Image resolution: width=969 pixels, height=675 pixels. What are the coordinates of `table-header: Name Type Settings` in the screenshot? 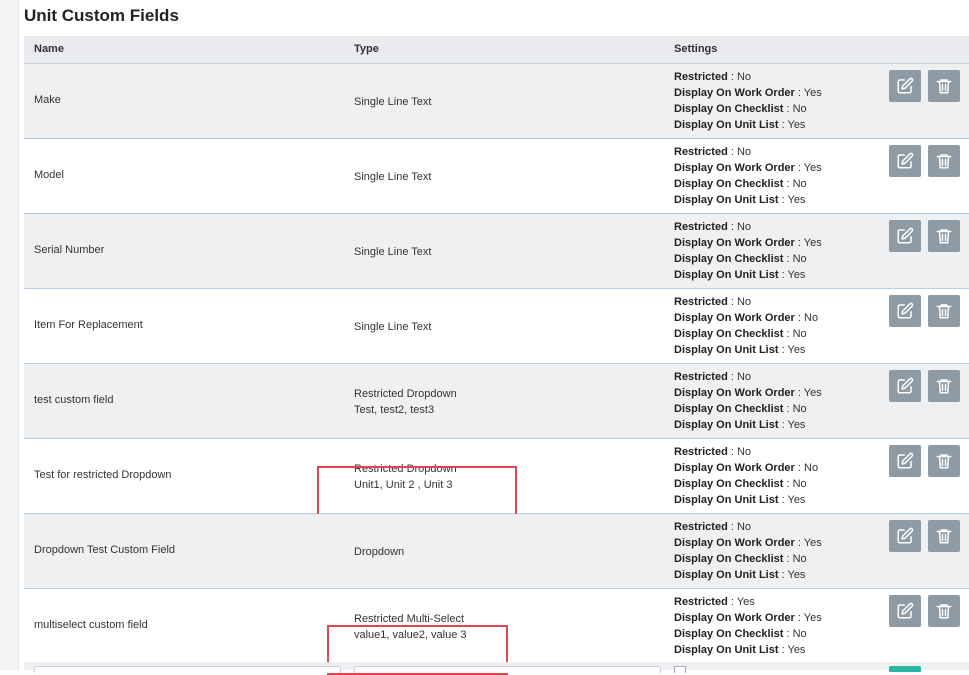 It's located at (496, 50).